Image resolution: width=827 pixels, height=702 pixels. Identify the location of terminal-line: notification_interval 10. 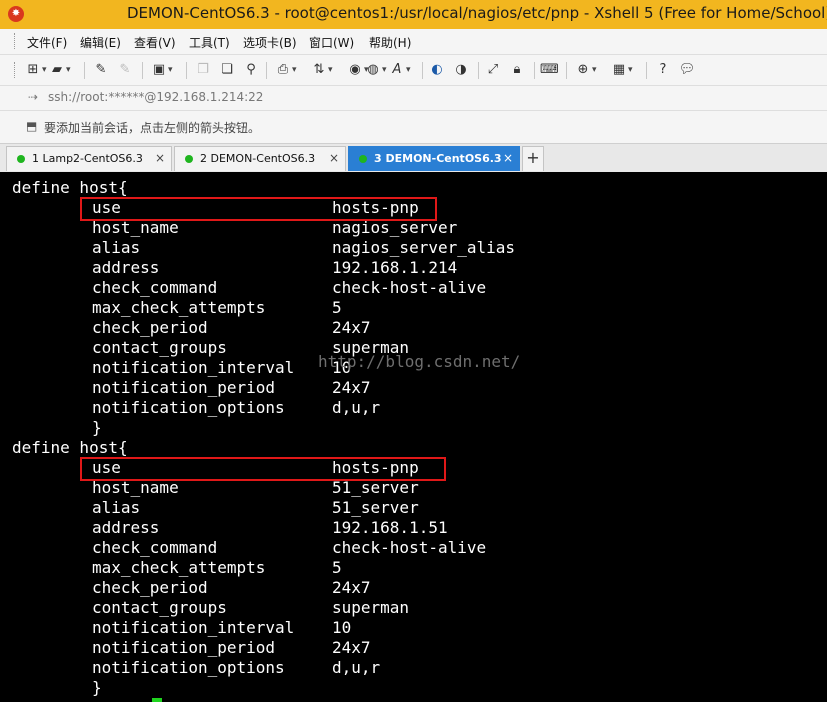
(413, 628).